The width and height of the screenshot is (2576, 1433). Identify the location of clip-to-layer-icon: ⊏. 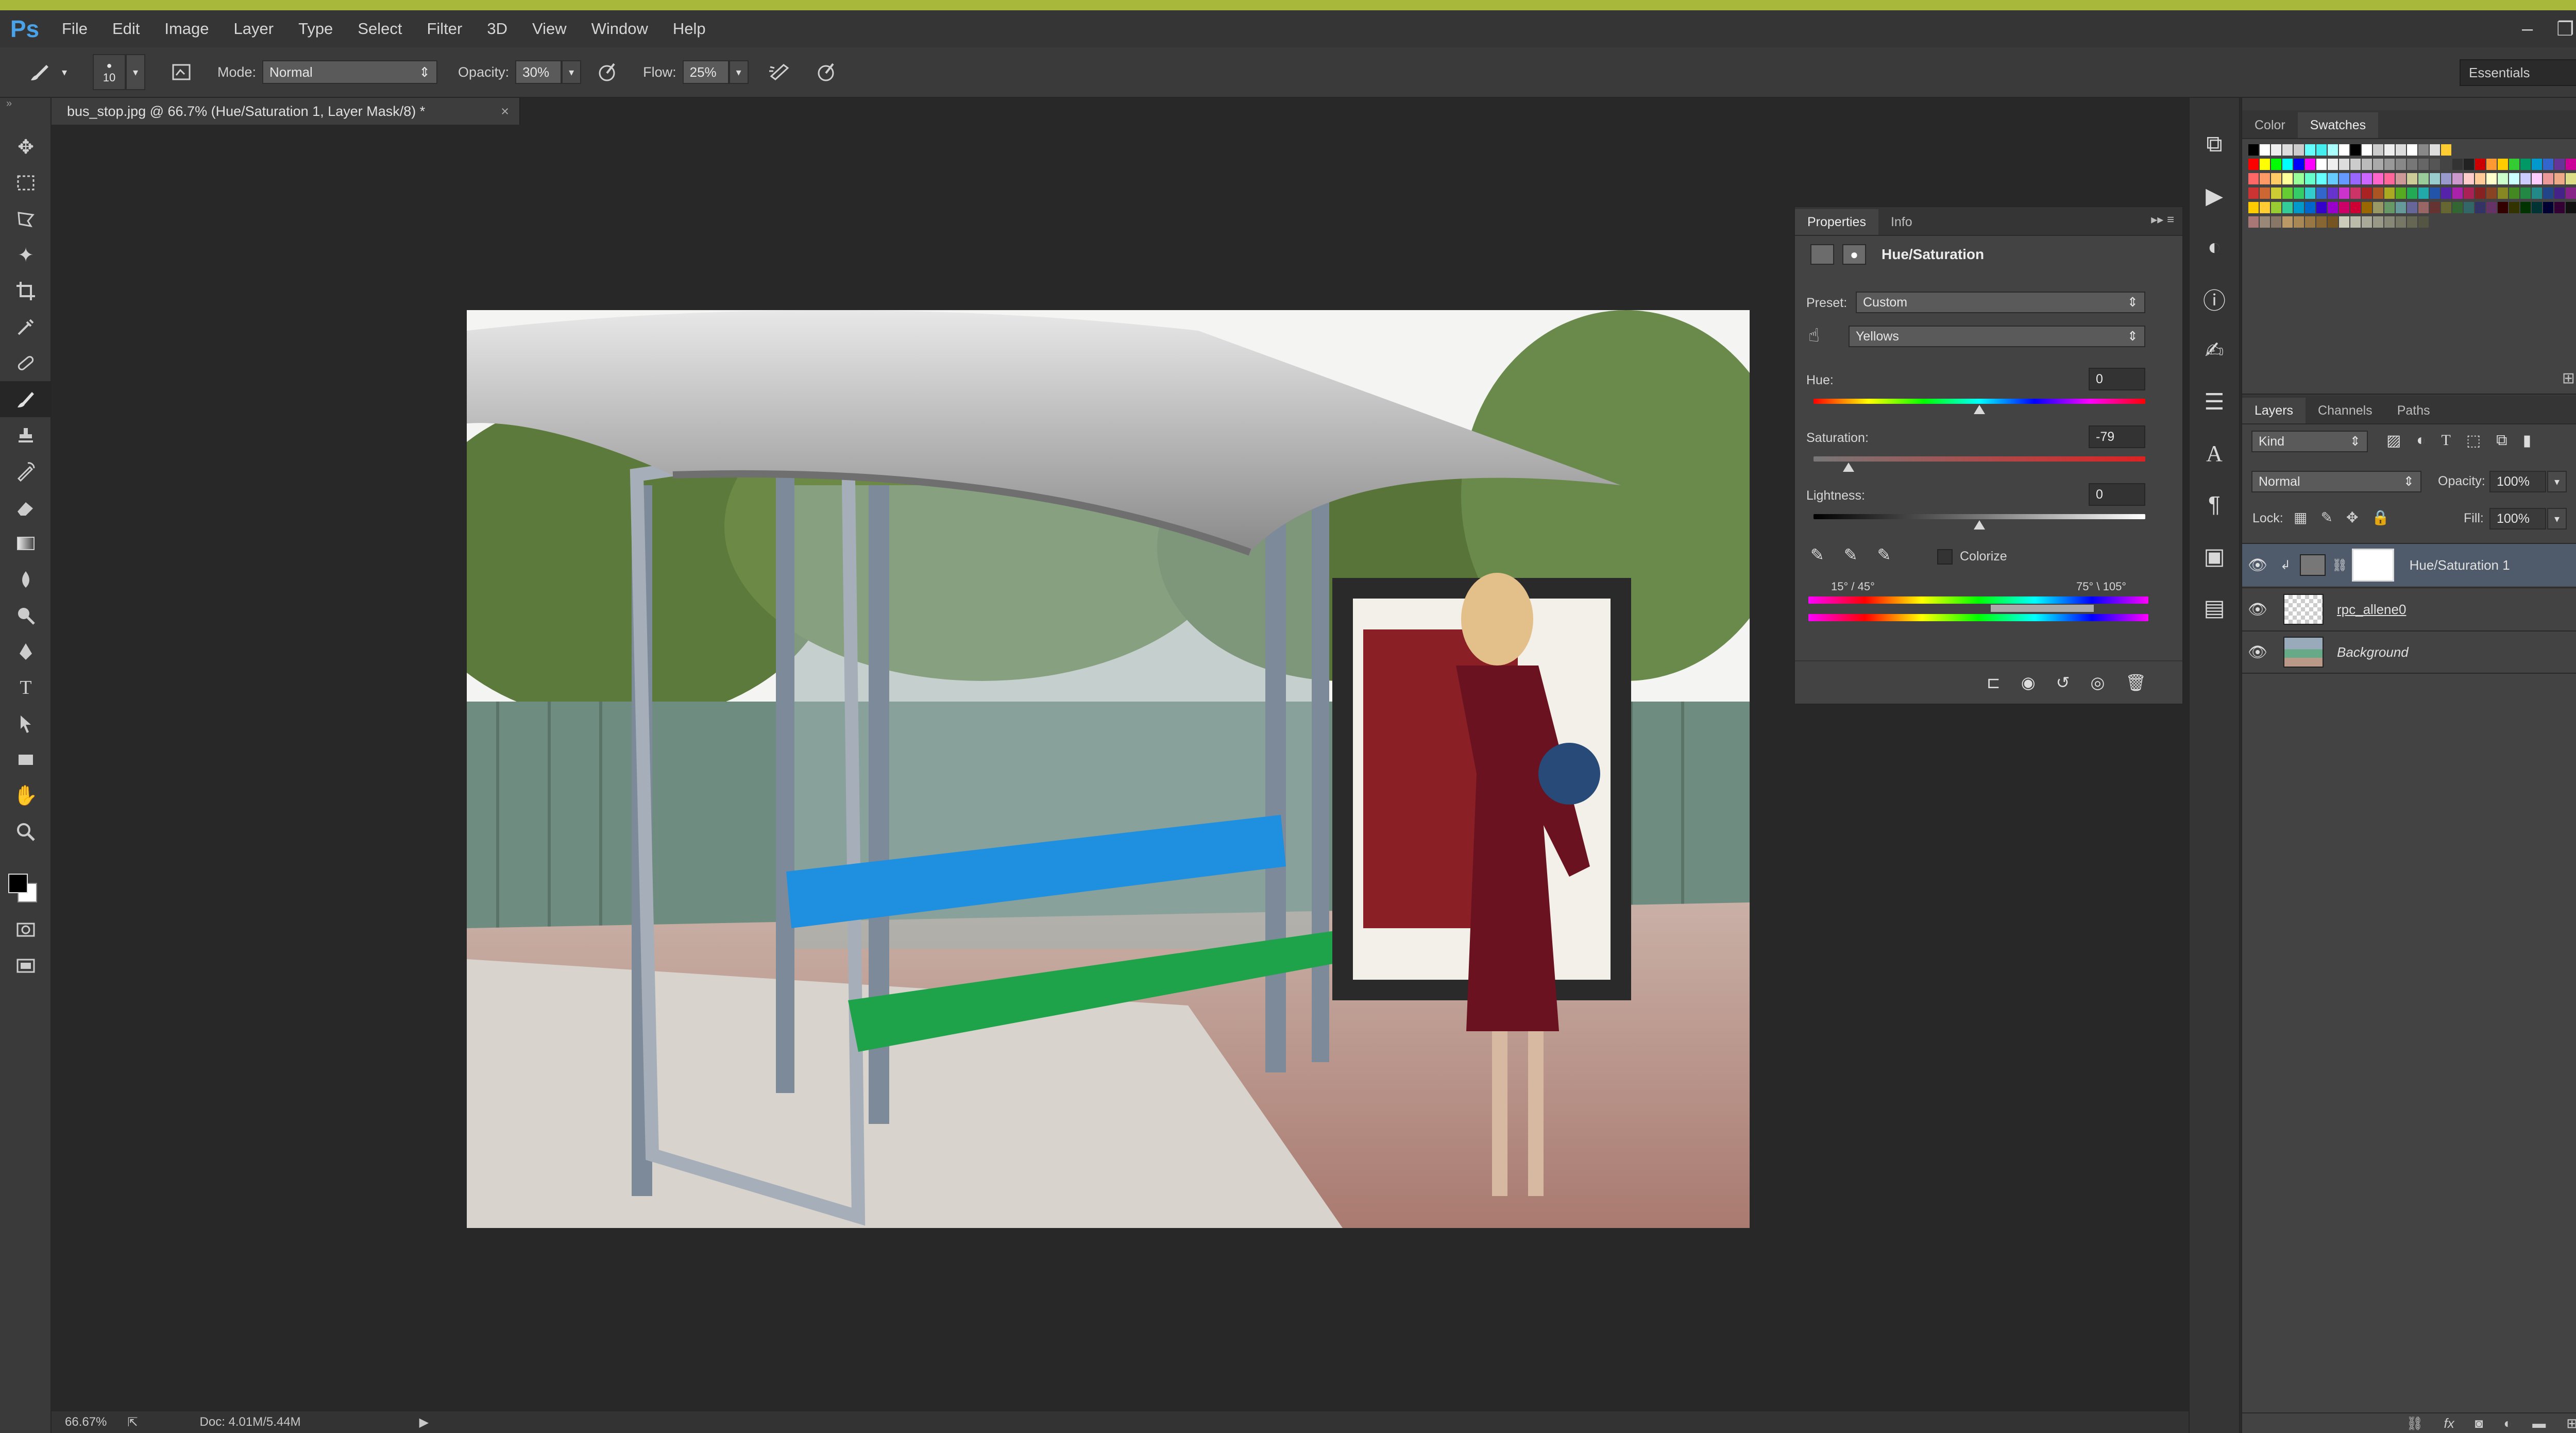
(1994, 682).